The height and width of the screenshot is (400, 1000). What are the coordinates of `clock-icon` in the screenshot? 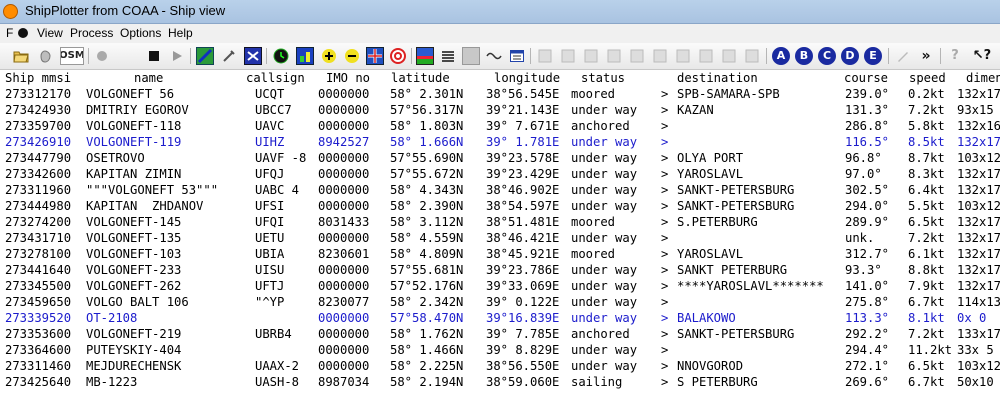 It's located at (281, 56).